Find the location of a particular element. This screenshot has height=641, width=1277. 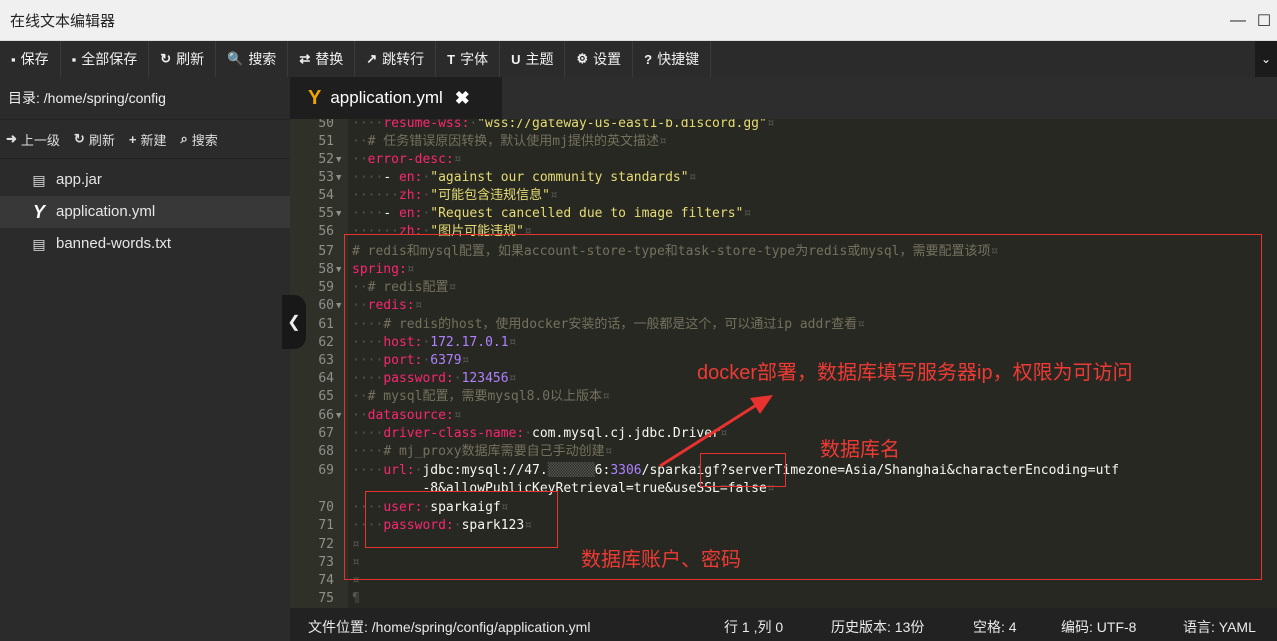

language-setting: 语言: YAML is located at coordinates (1219, 627).